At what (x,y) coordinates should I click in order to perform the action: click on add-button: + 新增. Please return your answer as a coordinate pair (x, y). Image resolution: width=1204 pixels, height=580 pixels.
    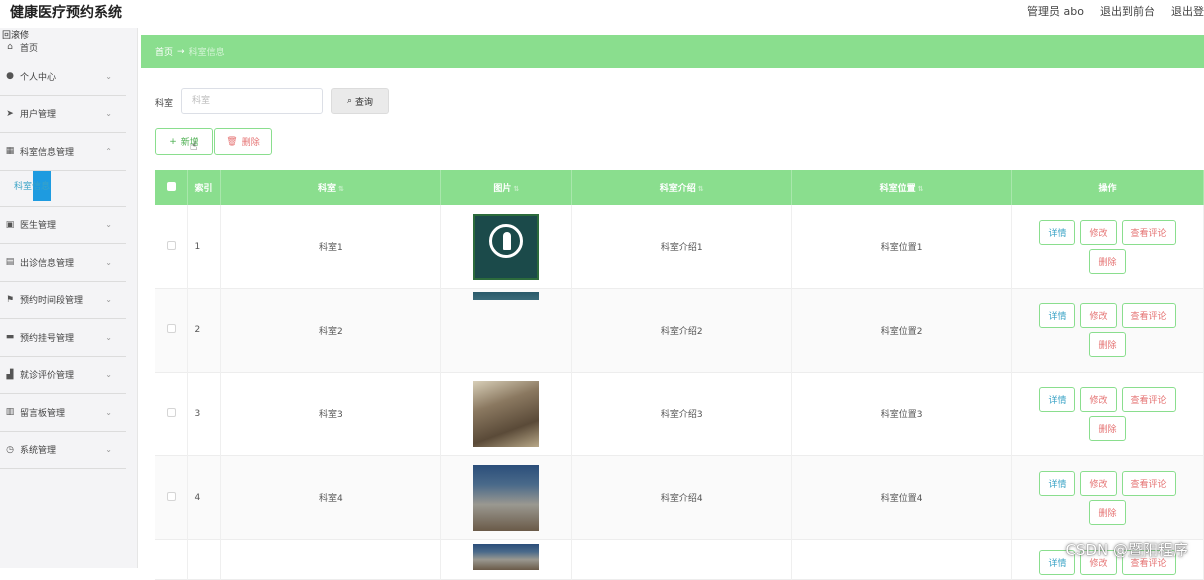
    Looking at the image, I should click on (184, 141).